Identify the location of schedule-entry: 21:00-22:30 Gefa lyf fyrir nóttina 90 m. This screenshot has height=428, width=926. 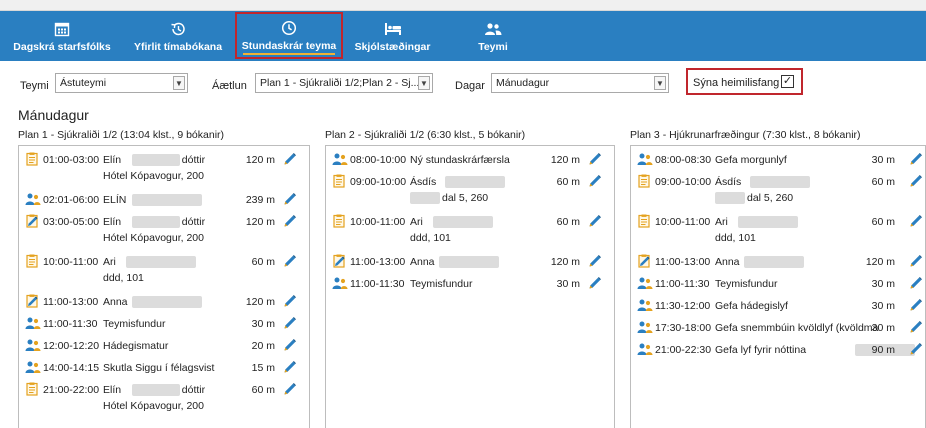
(778, 351).